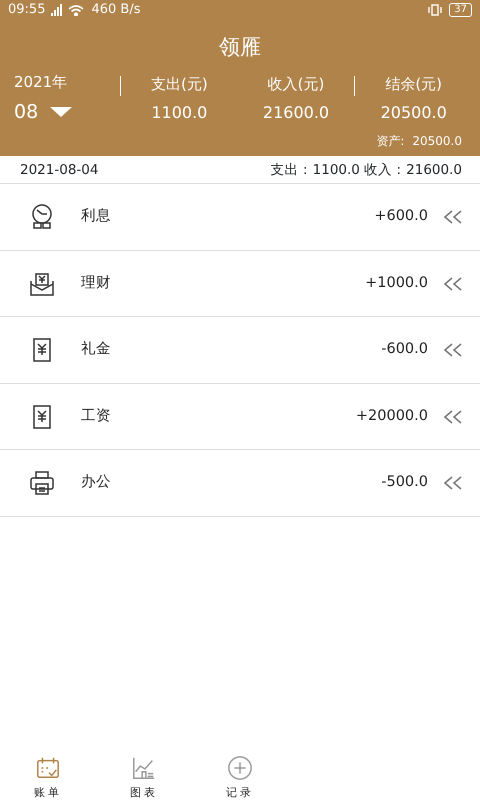 This screenshot has width=480, height=800. I want to click on summary-label: 收入(元), so click(296, 84).